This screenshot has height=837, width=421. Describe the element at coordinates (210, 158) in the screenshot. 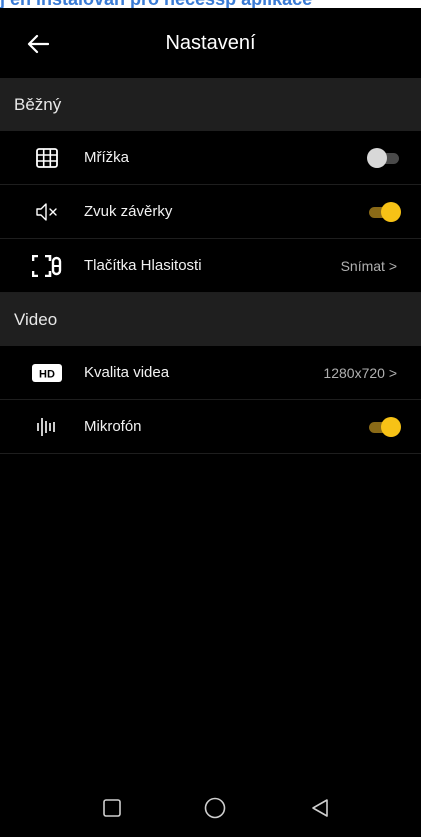

I see `setting-row-grid: Mřížka` at that location.